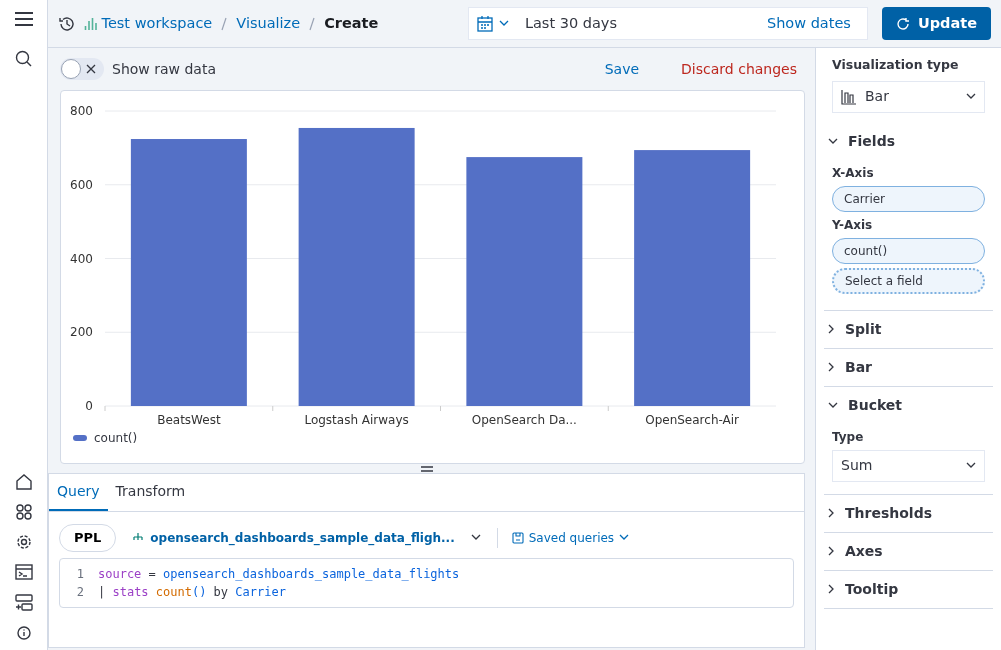 The image size is (1001, 650). I want to click on breadcrumb-current: Create, so click(351, 23).